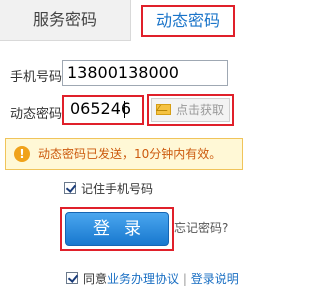  I want to click on get-code-label: 点击获取, so click(200, 110).